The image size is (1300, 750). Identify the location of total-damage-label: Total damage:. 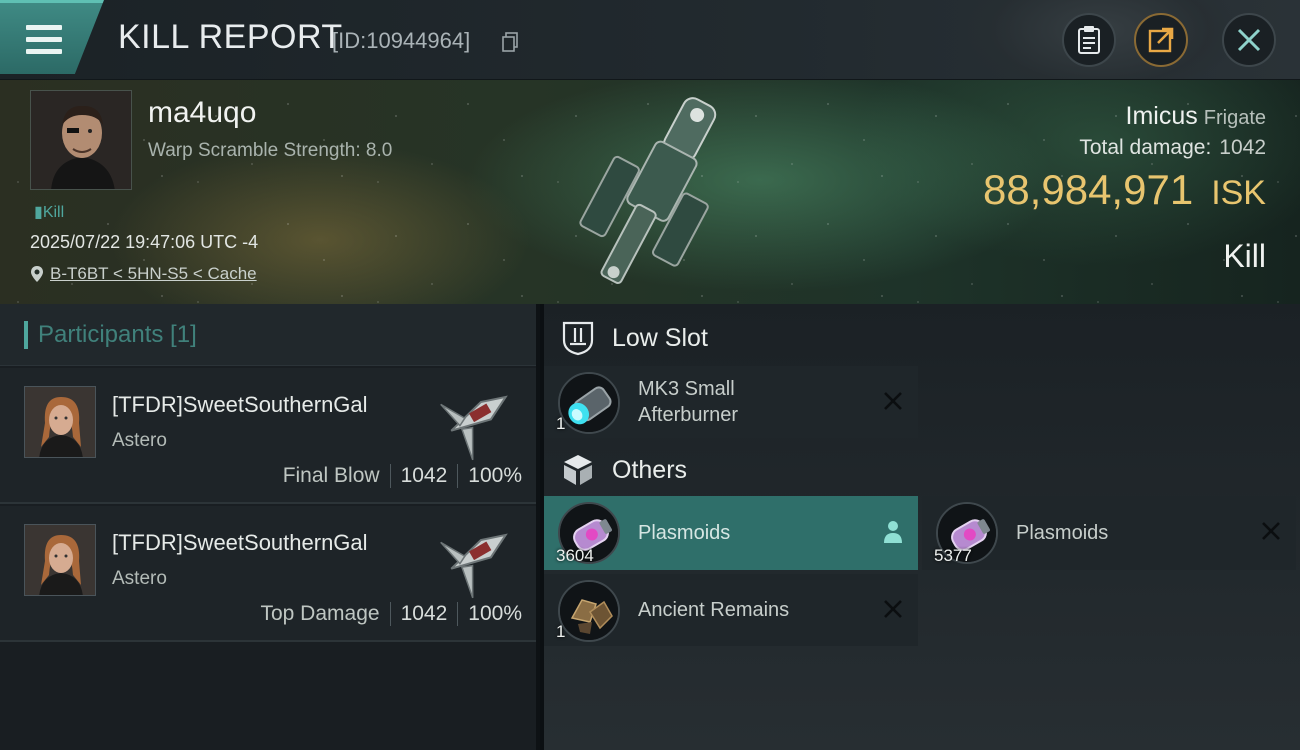
(1145, 147).